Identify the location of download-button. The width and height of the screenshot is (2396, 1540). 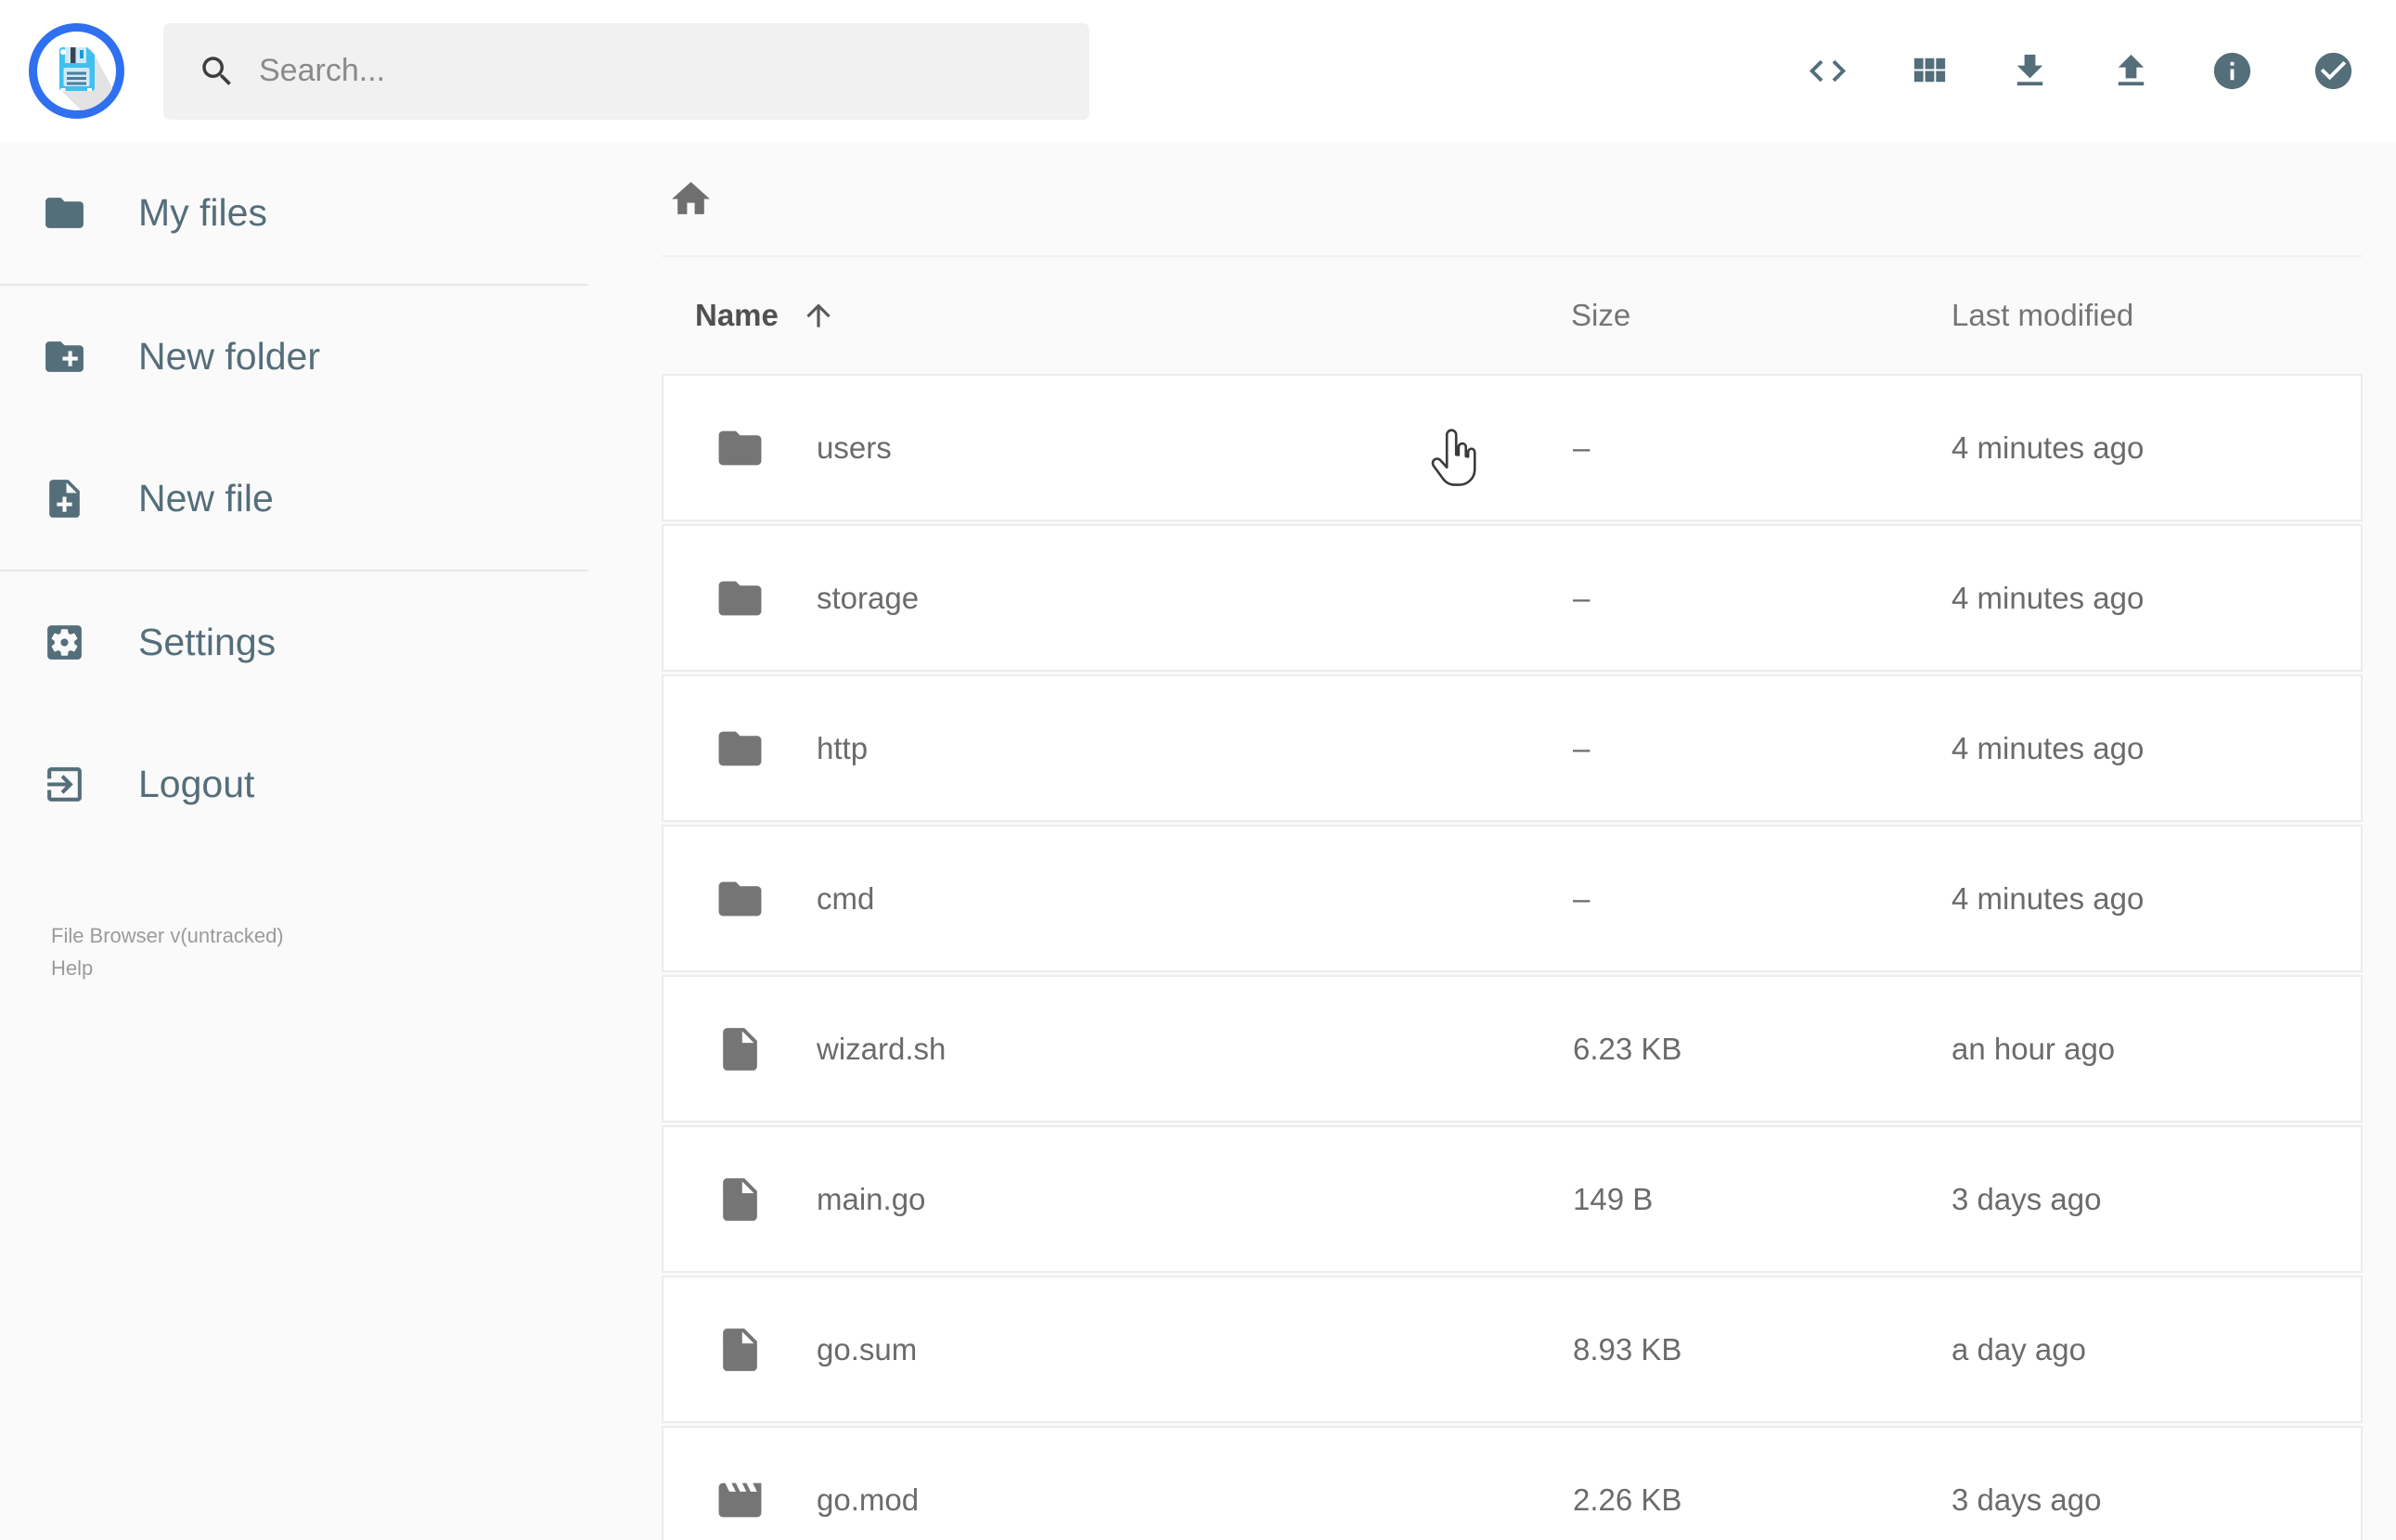
(2030, 71).